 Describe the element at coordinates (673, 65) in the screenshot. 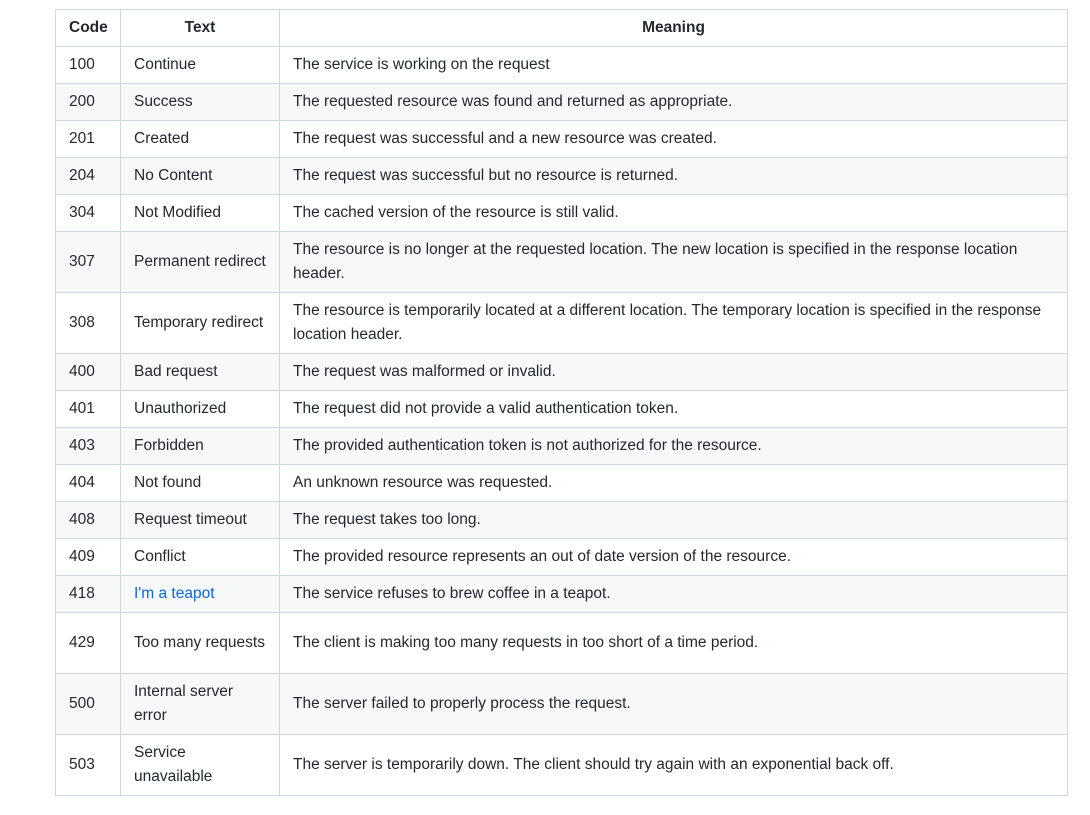

I see `cell-meaning: The service is working on the request` at that location.